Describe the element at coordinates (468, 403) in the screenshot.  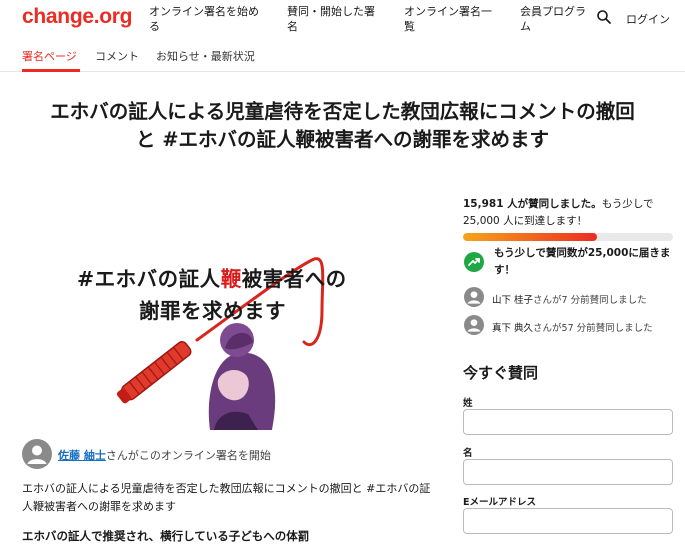
I see `last-name-label: 姓` at that location.